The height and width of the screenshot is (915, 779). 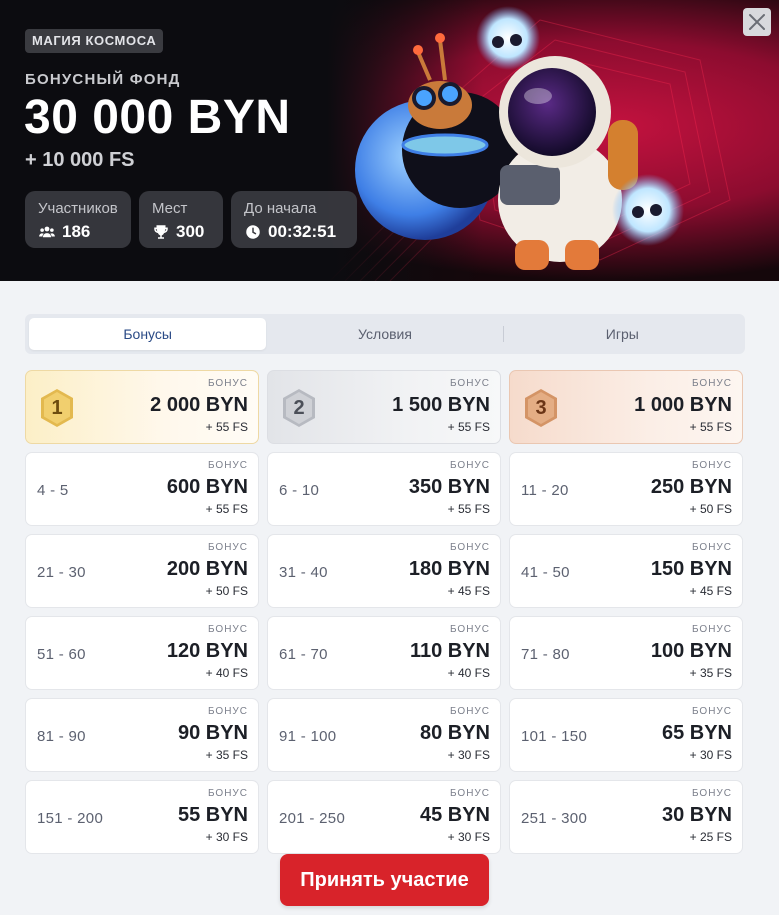 What do you see at coordinates (454, 733) in the screenshot?
I see `prize-amount: 80 BYN` at bounding box center [454, 733].